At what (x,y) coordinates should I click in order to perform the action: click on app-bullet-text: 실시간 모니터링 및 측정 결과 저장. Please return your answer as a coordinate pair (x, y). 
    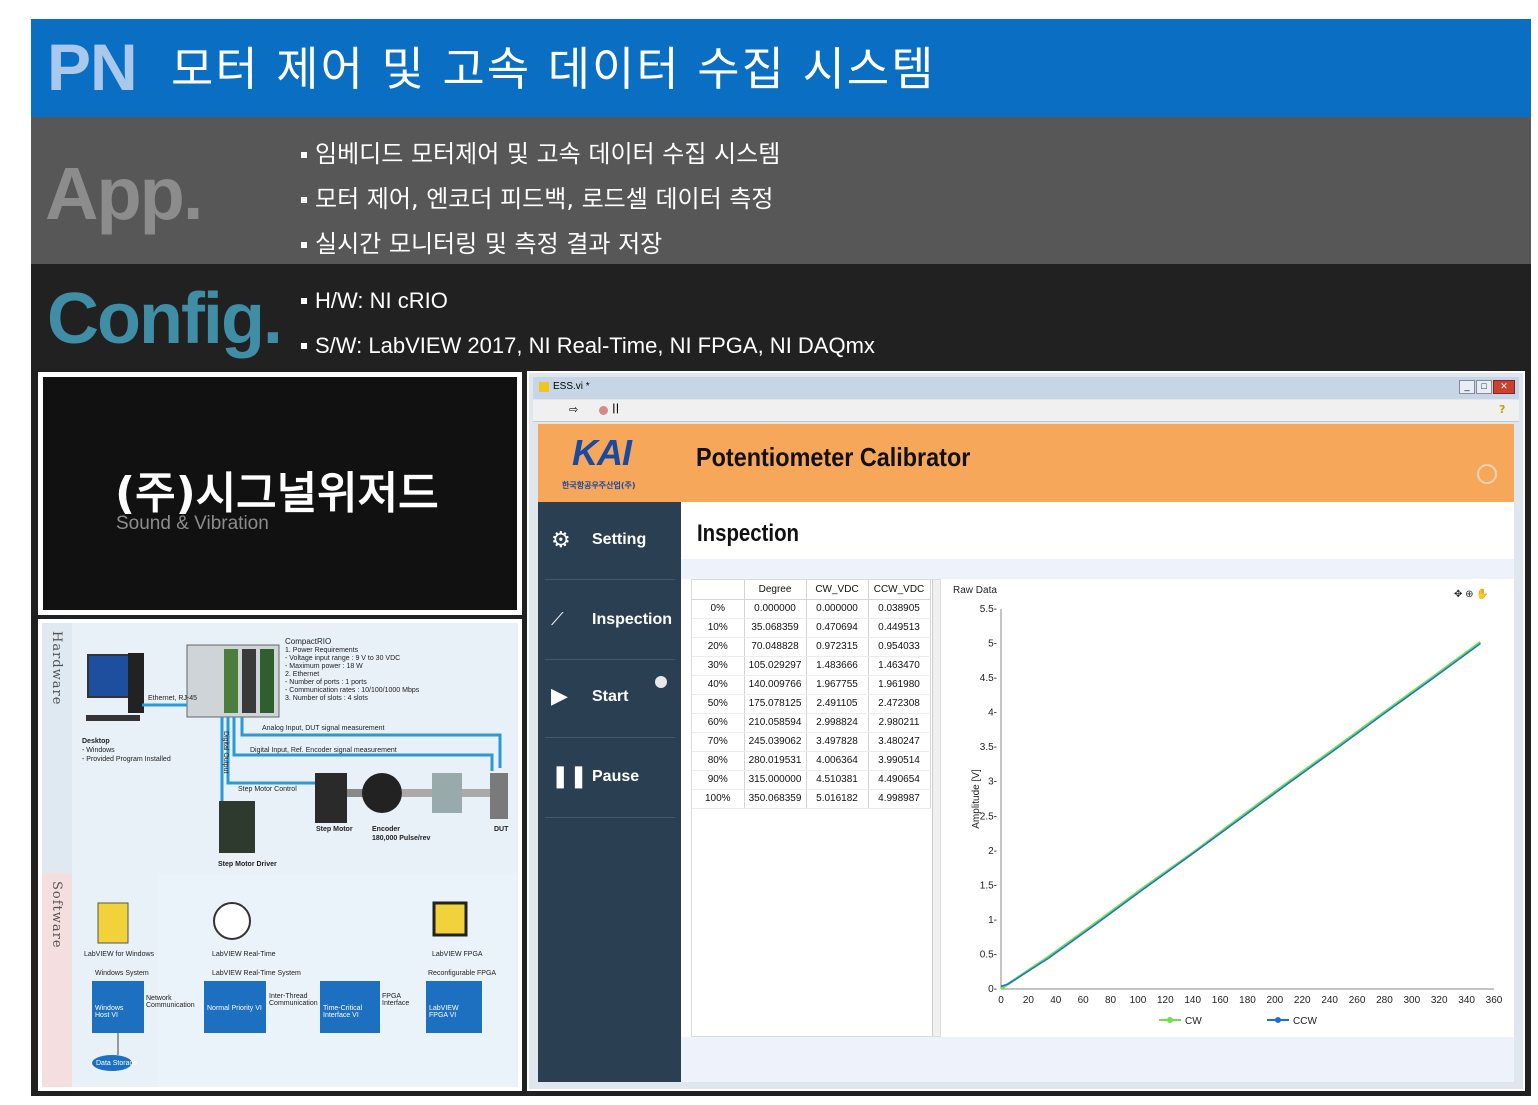
    Looking at the image, I should click on (489, 244).